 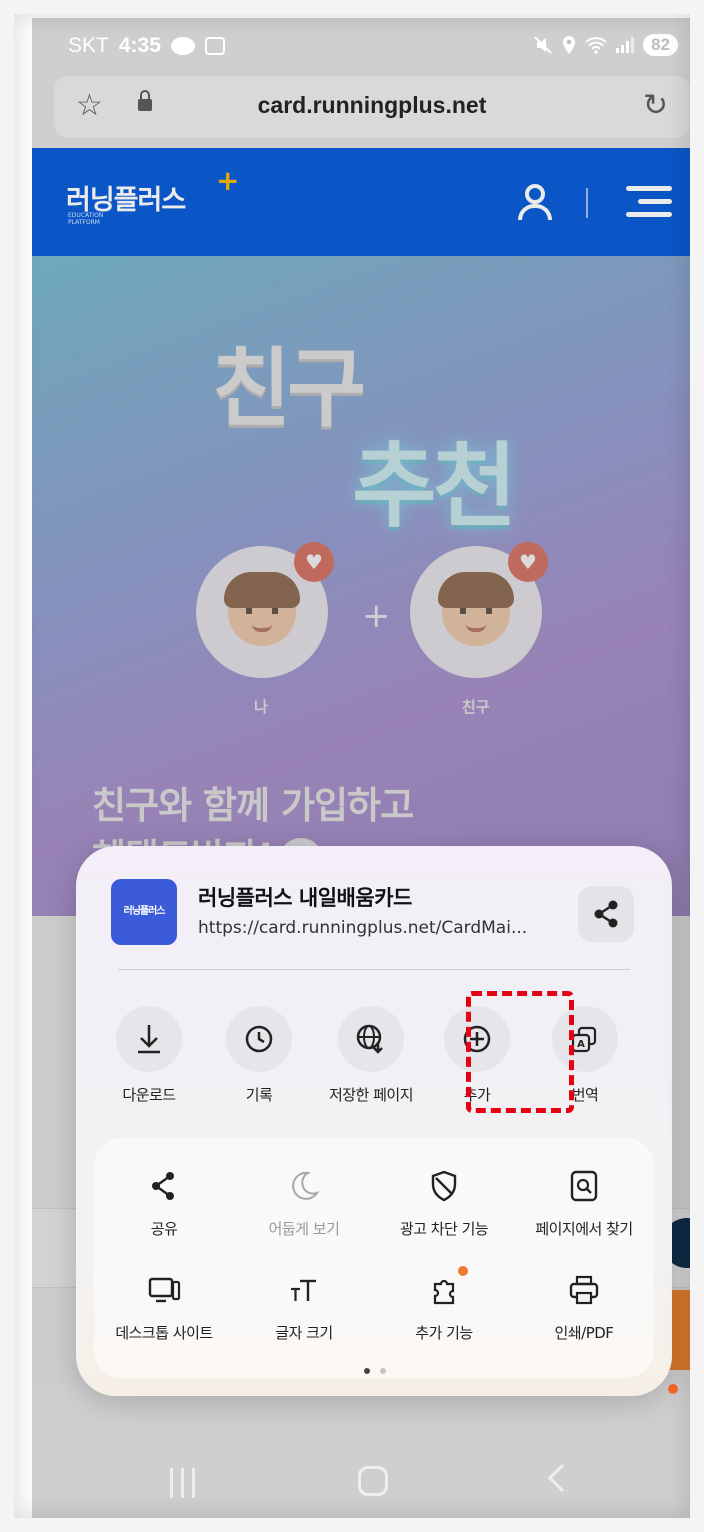 What do you see at coordinates (584, 1229) in the screenshot?
I see `menu-item-label: 페이지에서 찾기` at bounding box center [584, 1229].